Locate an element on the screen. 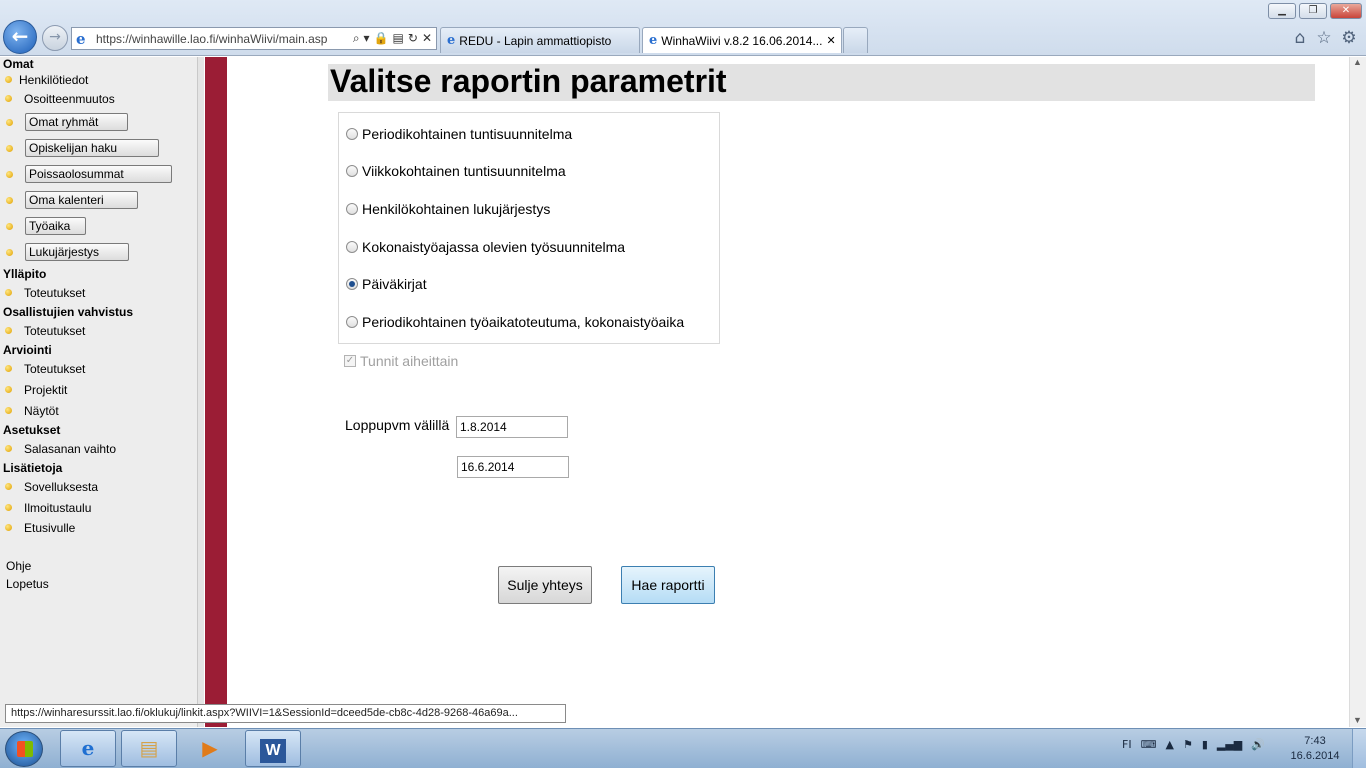 The width and height of the screenshot is (1366, 768). tab-redu: e REDU - Lapin ammattiopisto is located at coordinates (540, 40).